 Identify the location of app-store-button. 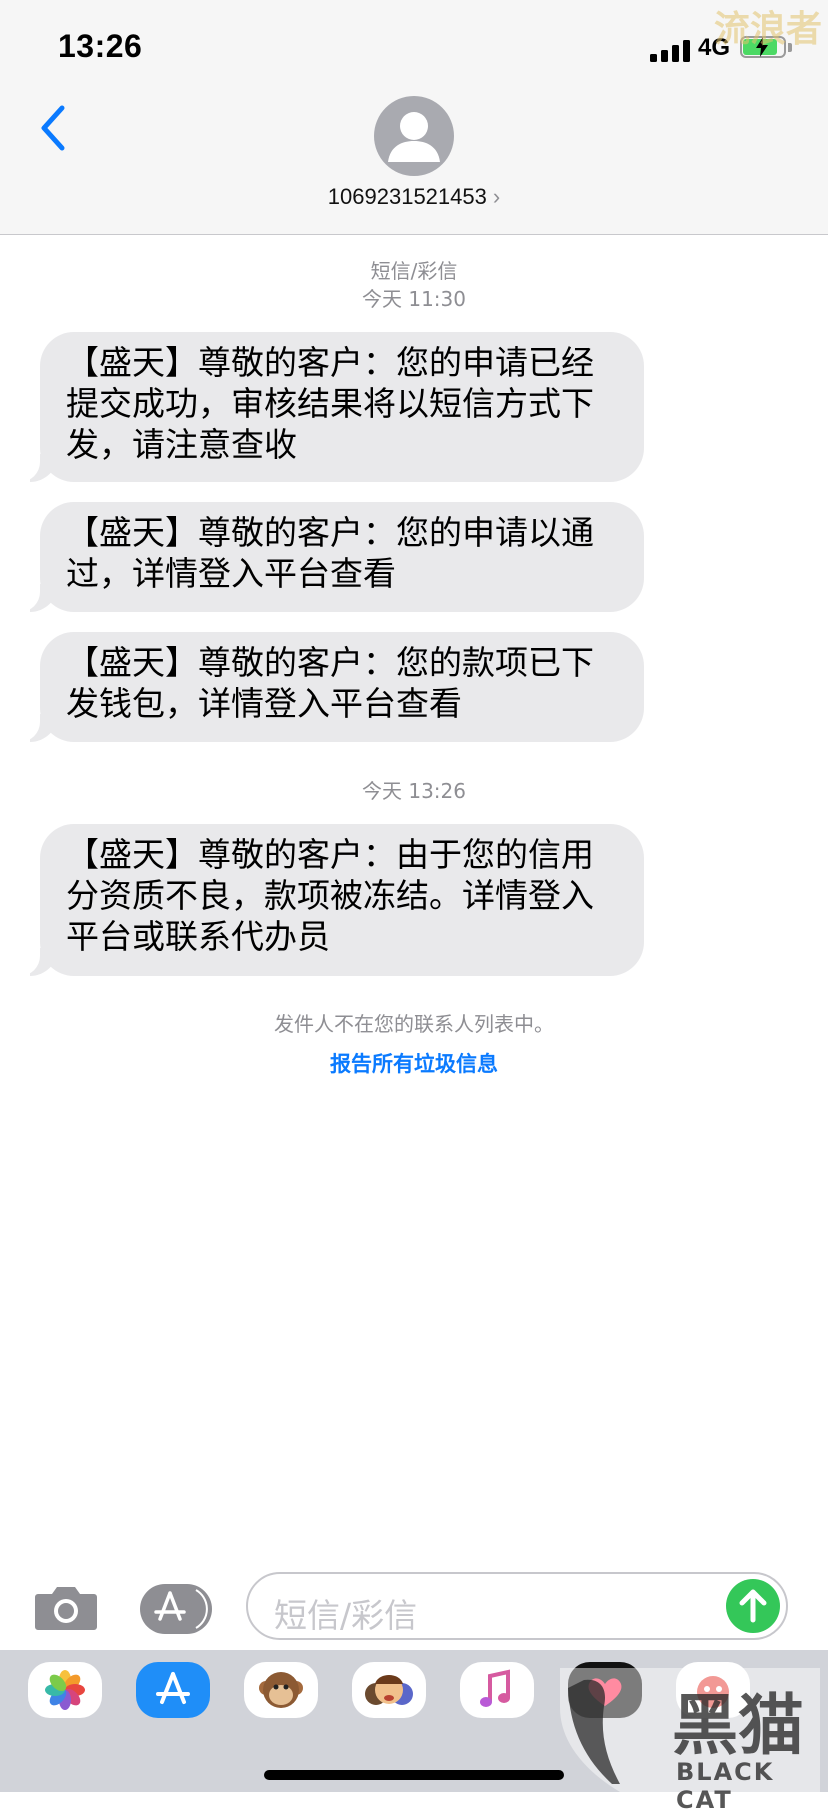
(176, 1609).